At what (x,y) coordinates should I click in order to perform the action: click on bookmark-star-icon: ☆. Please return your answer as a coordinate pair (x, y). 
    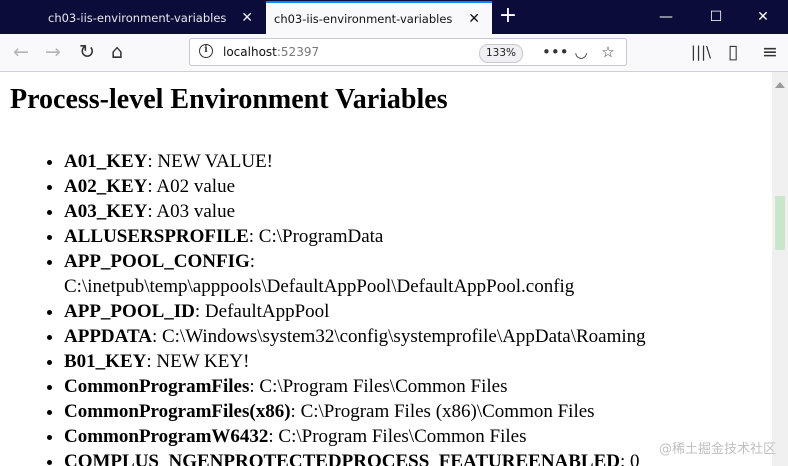
    Looking at the image, I should click on (608, 52).